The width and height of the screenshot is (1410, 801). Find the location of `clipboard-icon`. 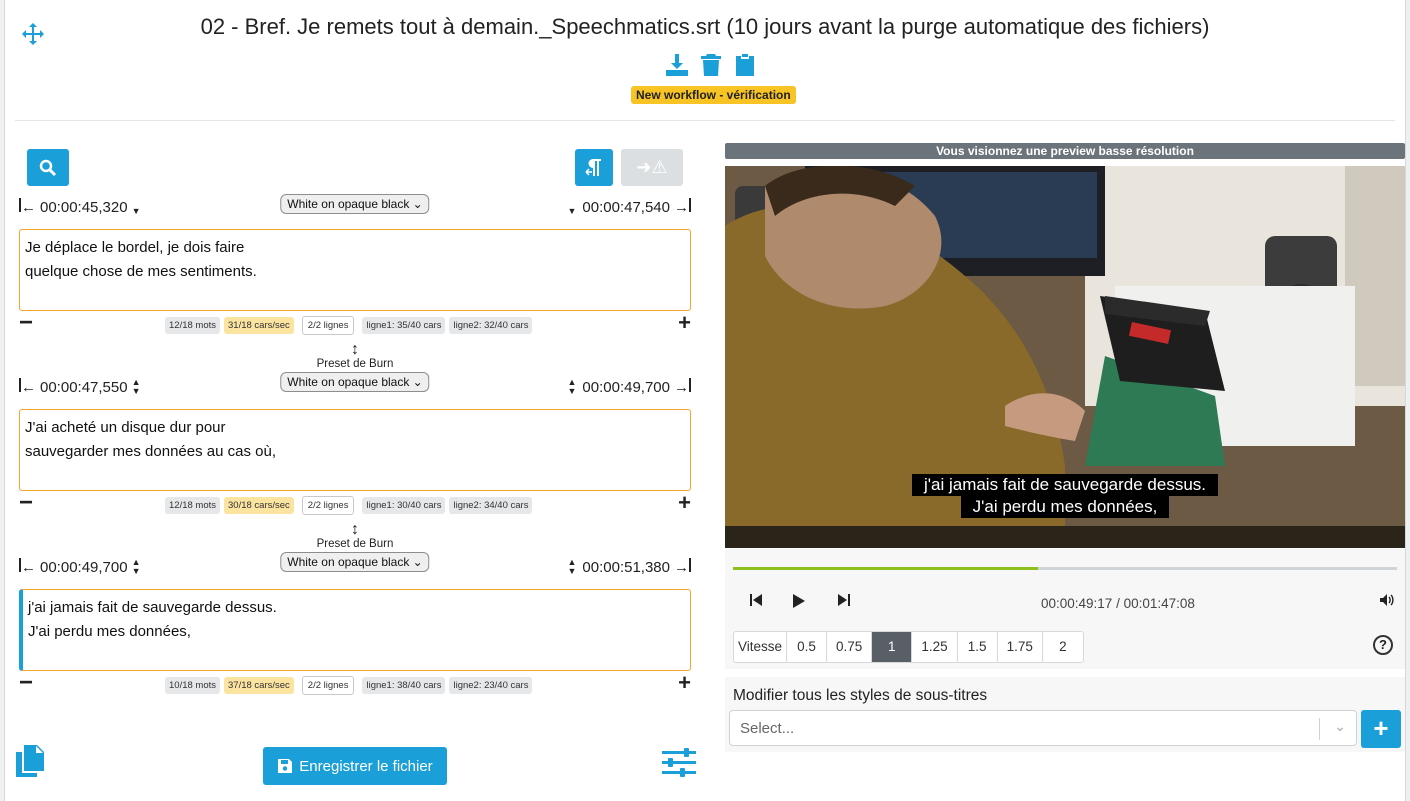

clipboard-icon is located at coordinates (745, 65).